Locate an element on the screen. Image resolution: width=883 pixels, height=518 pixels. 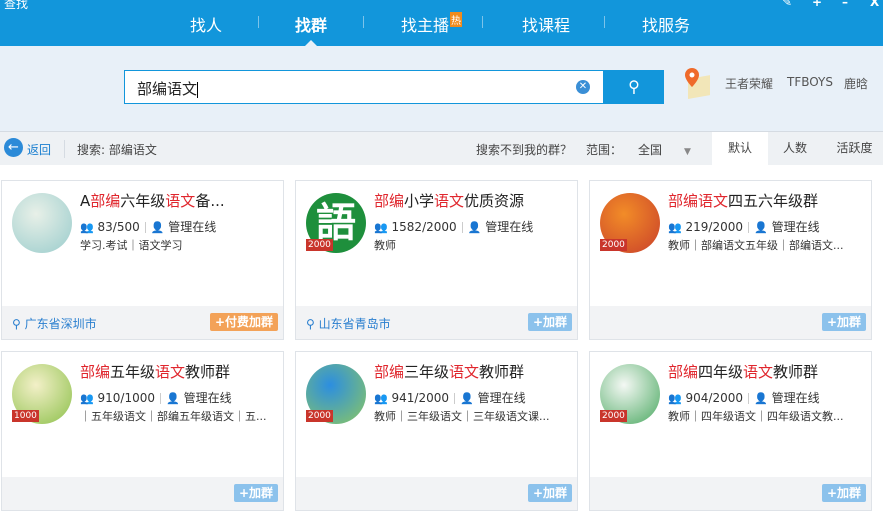
group-meta: 👥 219/2000 👤 管理在线 is located at coordinates (744, 226).